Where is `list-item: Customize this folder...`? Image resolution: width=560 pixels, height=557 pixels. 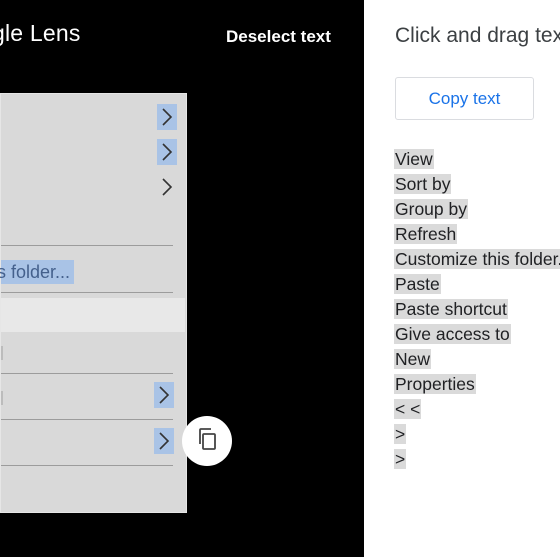 list-item: Customize this folder... is located at coordinates (477, 259).